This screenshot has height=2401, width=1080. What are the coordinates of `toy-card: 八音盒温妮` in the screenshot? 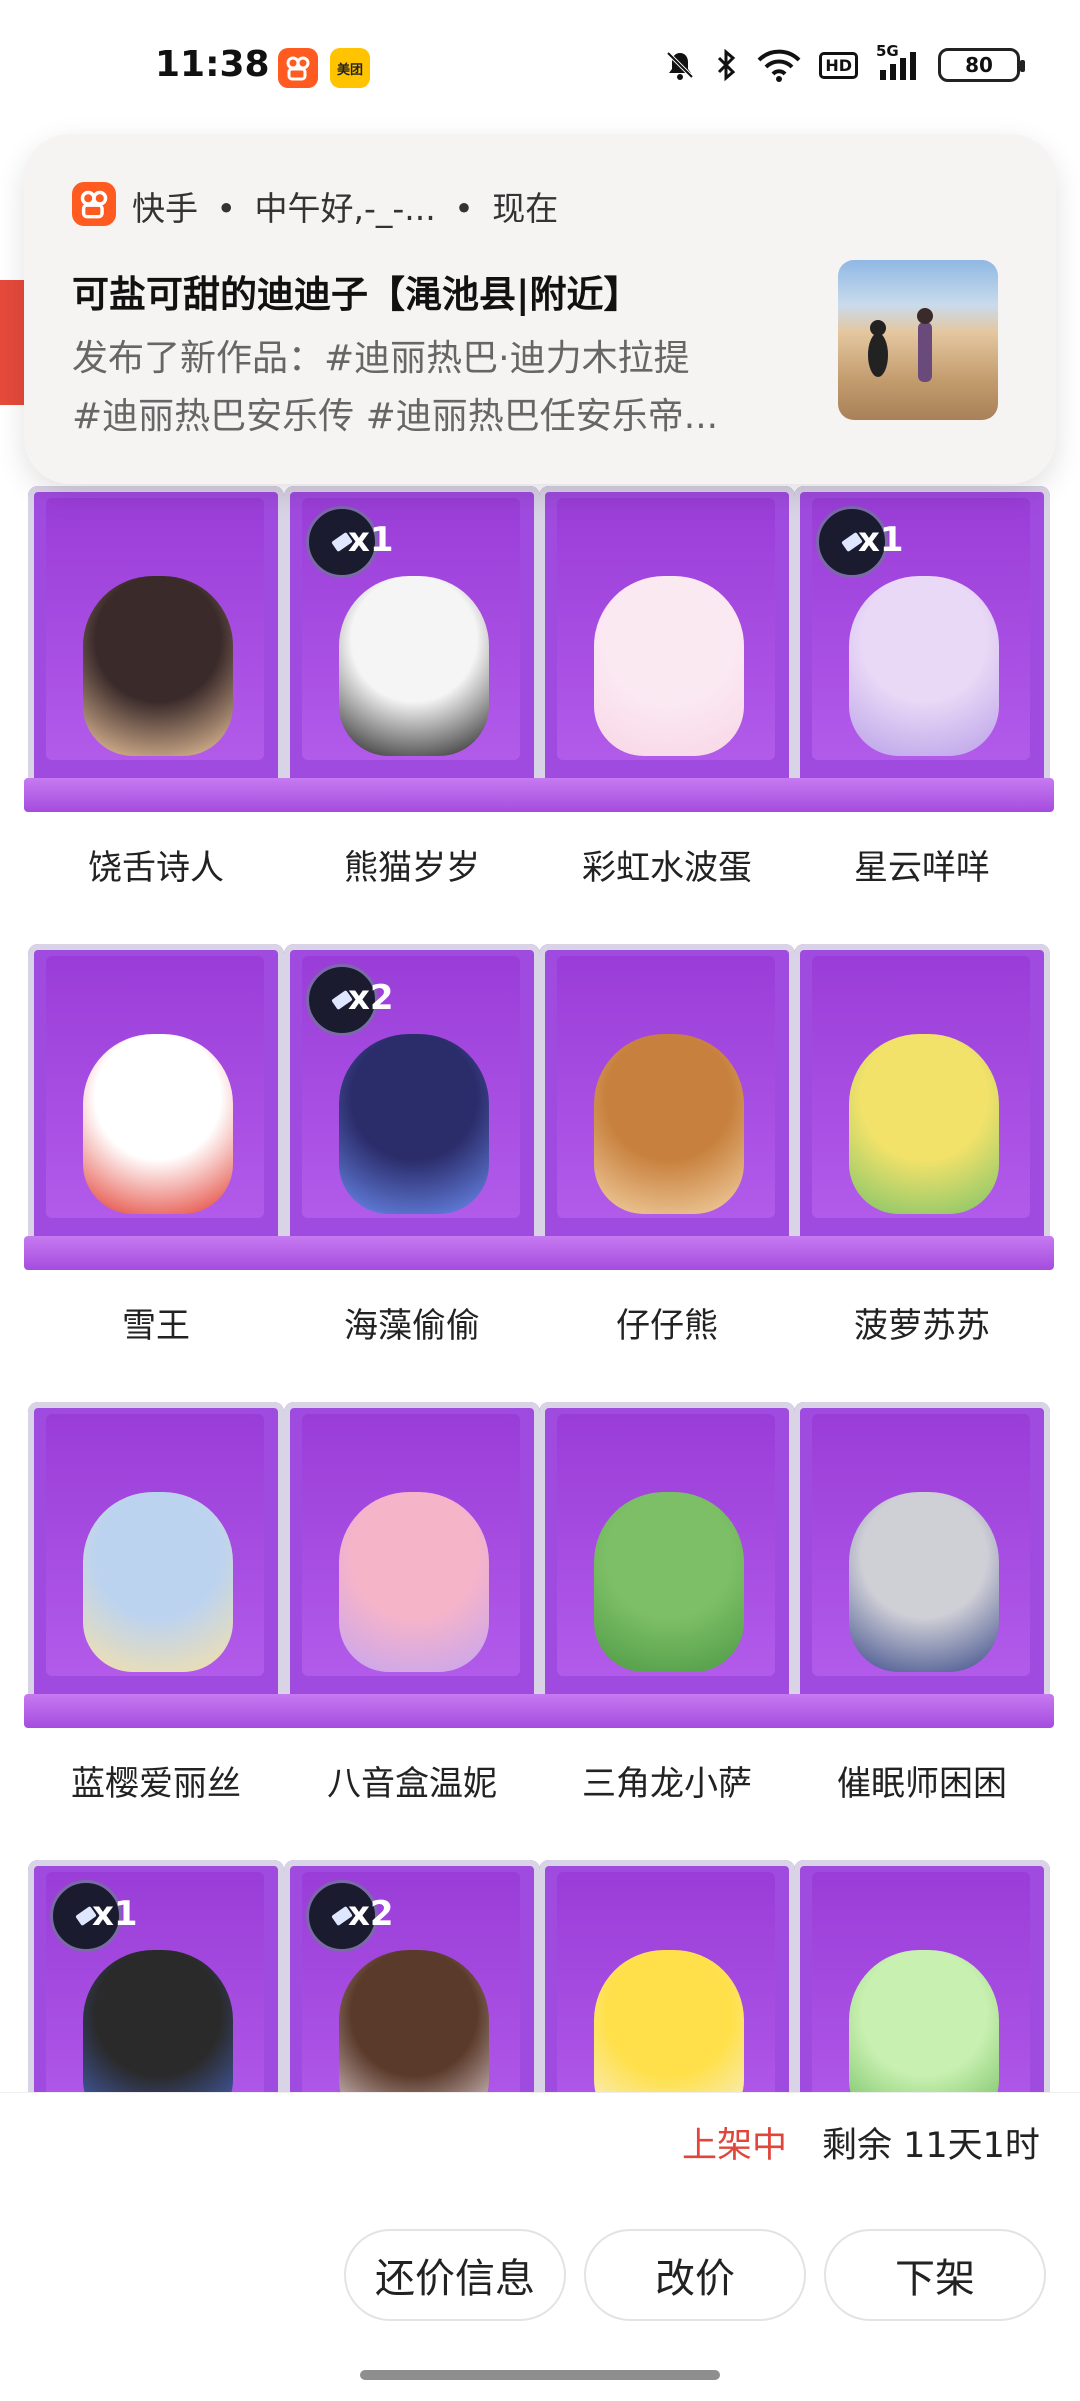 It's located at (412, 1616).